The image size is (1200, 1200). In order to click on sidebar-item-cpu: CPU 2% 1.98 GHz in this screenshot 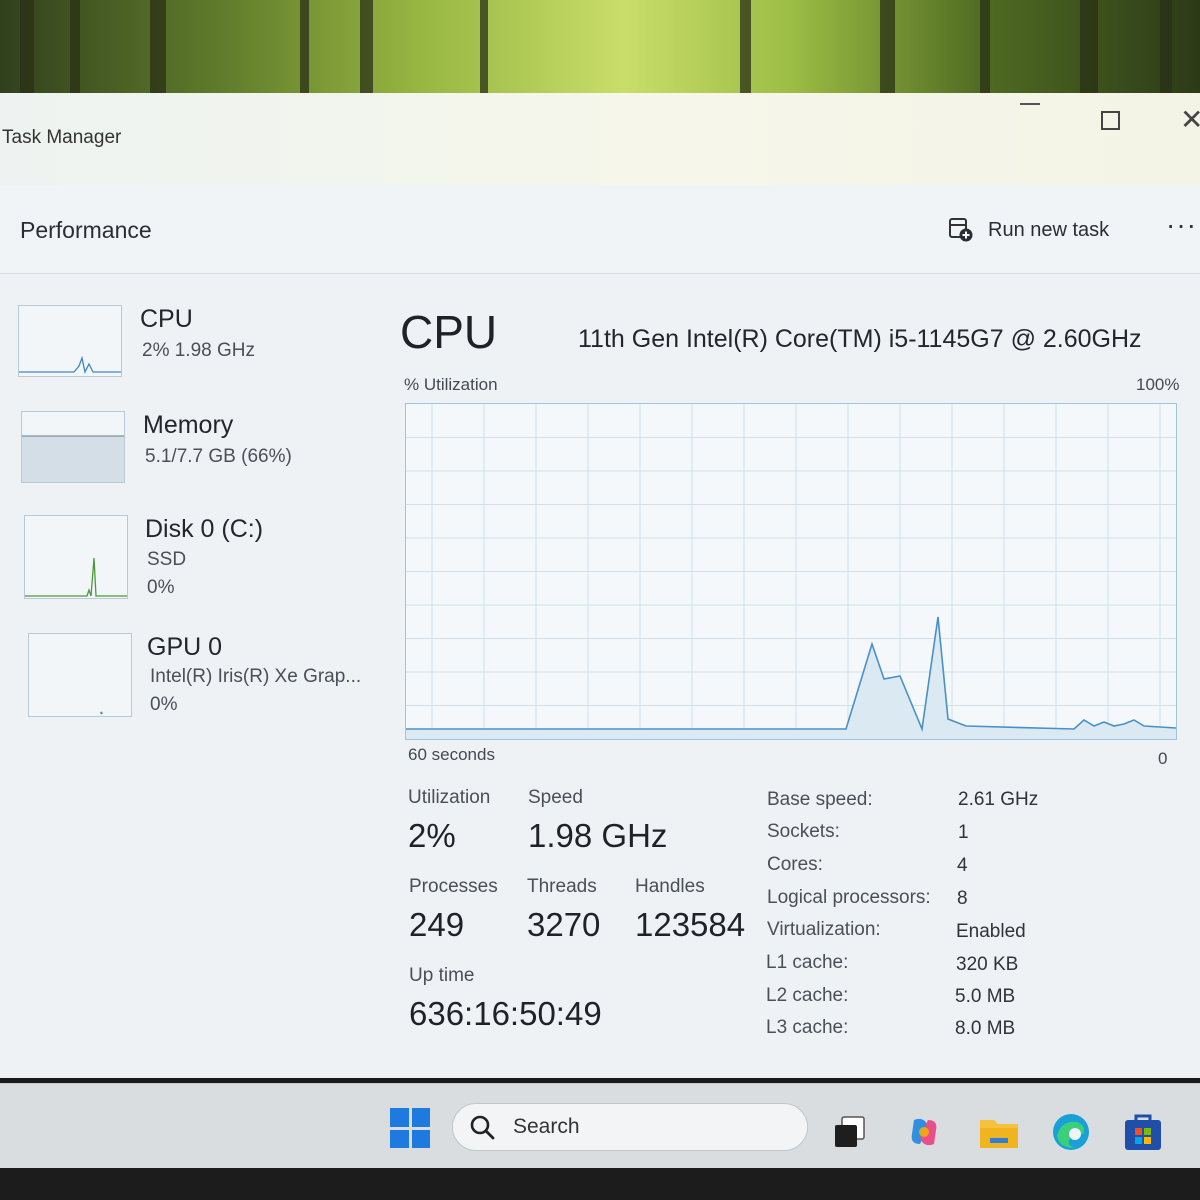, I will do `click(198, 353)`.